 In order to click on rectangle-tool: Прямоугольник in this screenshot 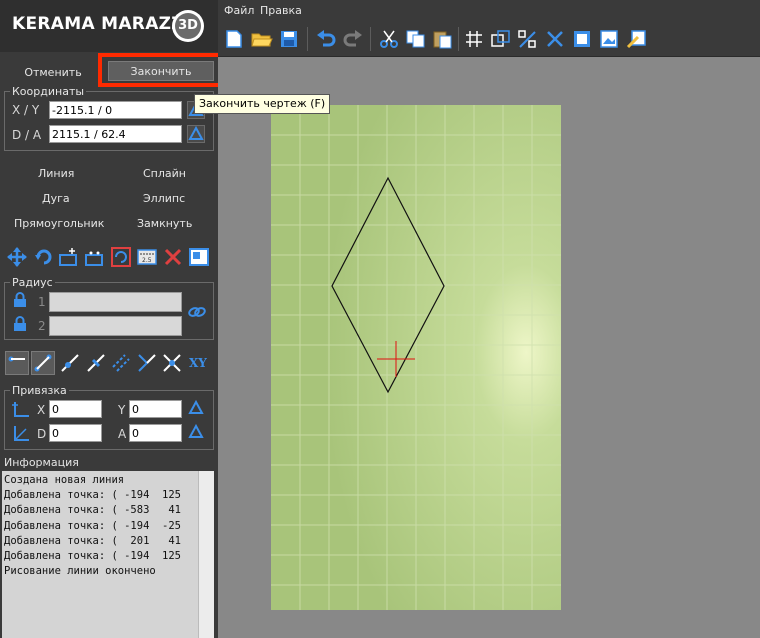, I will do `click(59, 223)`.